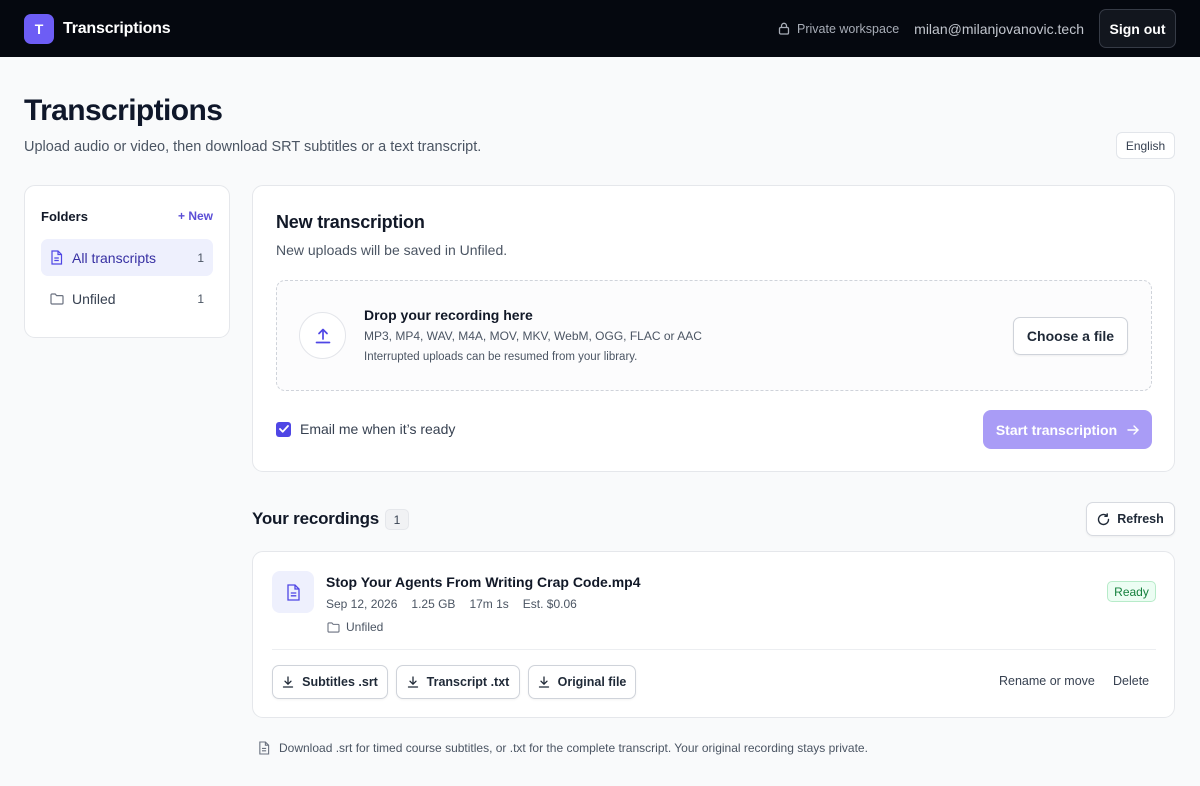 This screenshot has width=1200, height=786. What do you see at coordinates (350, 222) in the screenshot?
I see `new-transcription-title: New transcription` at bounding box center [350, 222].